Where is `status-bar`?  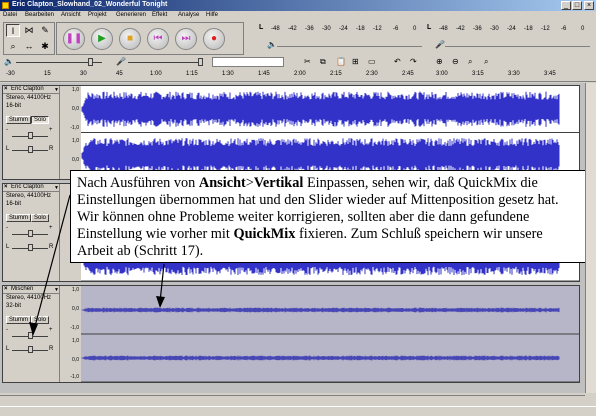
status-bar is located at coordinates (298, 411).